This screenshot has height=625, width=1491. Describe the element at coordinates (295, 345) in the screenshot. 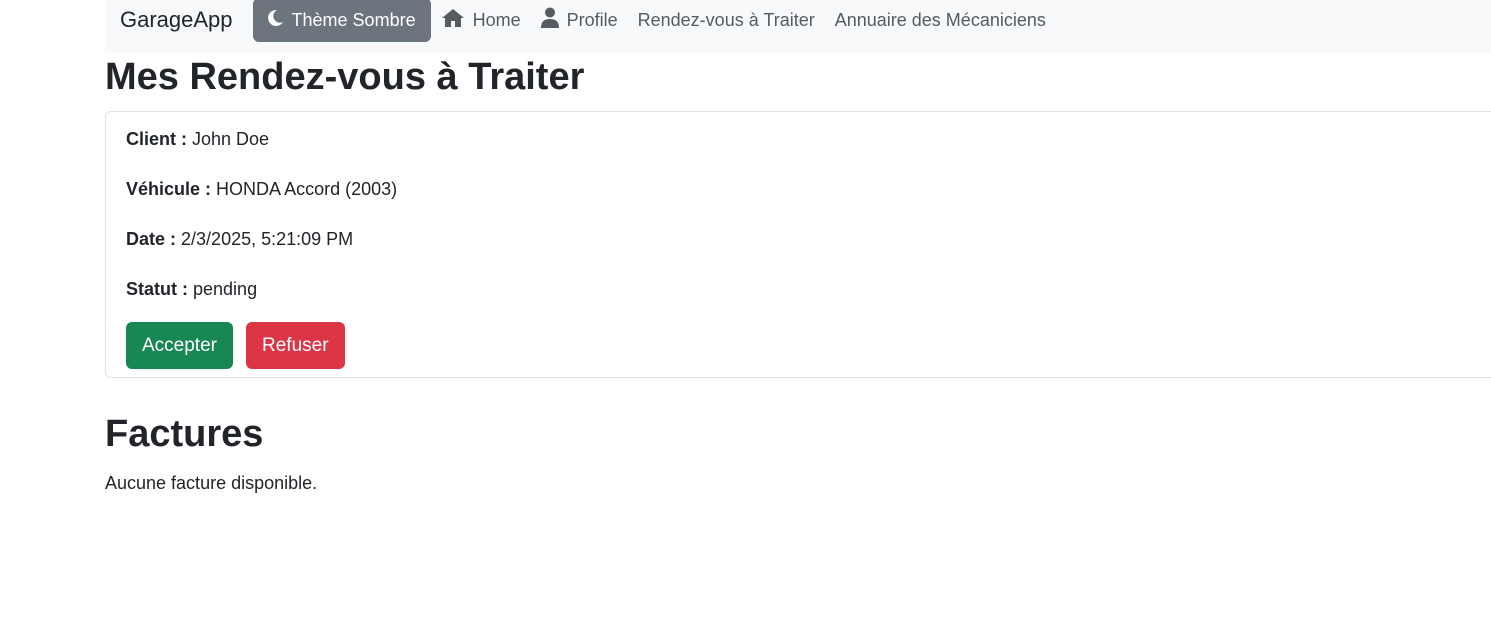

I see `refuse-button: Refuser` at that location.